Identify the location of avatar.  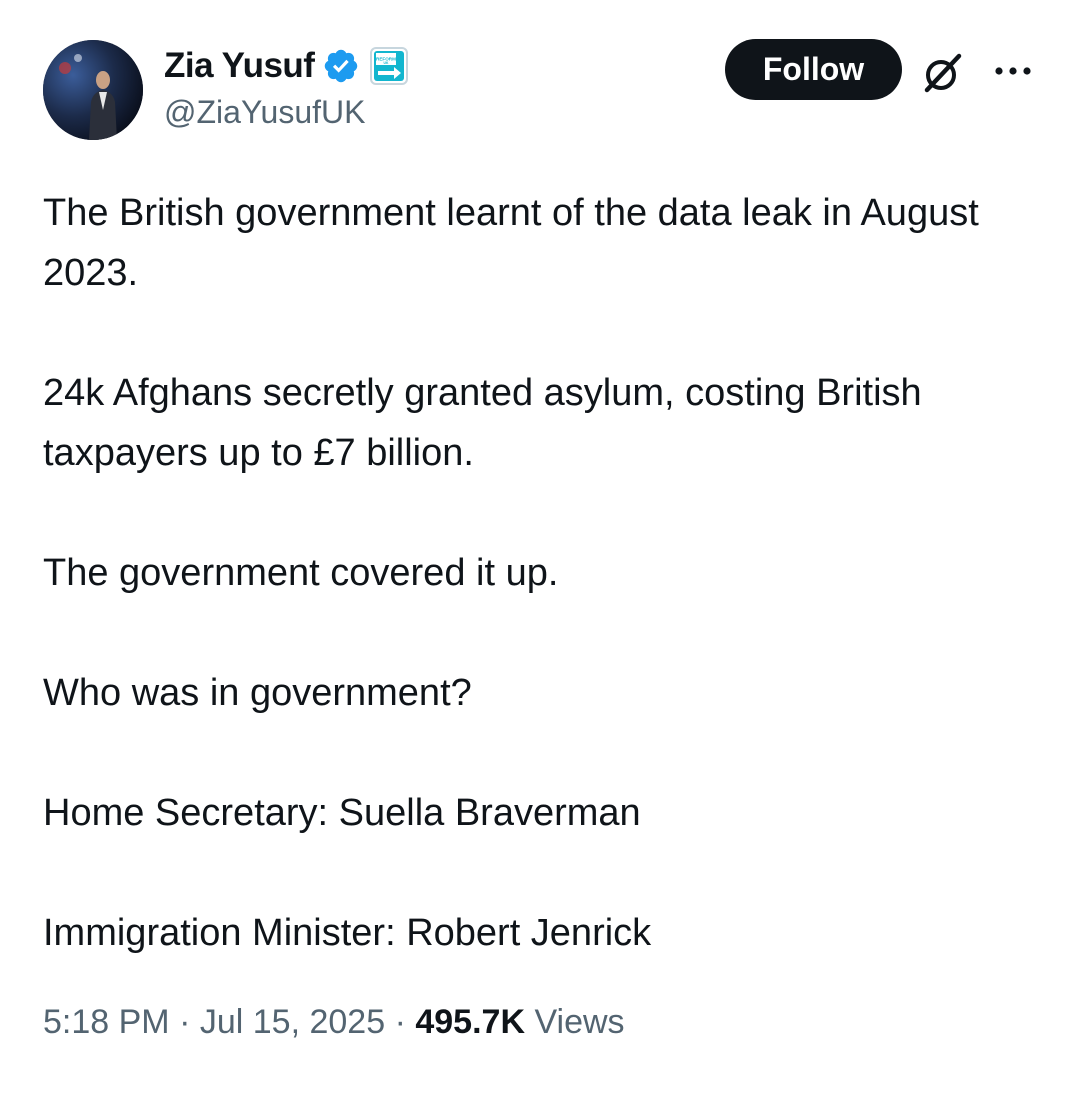
(93, 90).